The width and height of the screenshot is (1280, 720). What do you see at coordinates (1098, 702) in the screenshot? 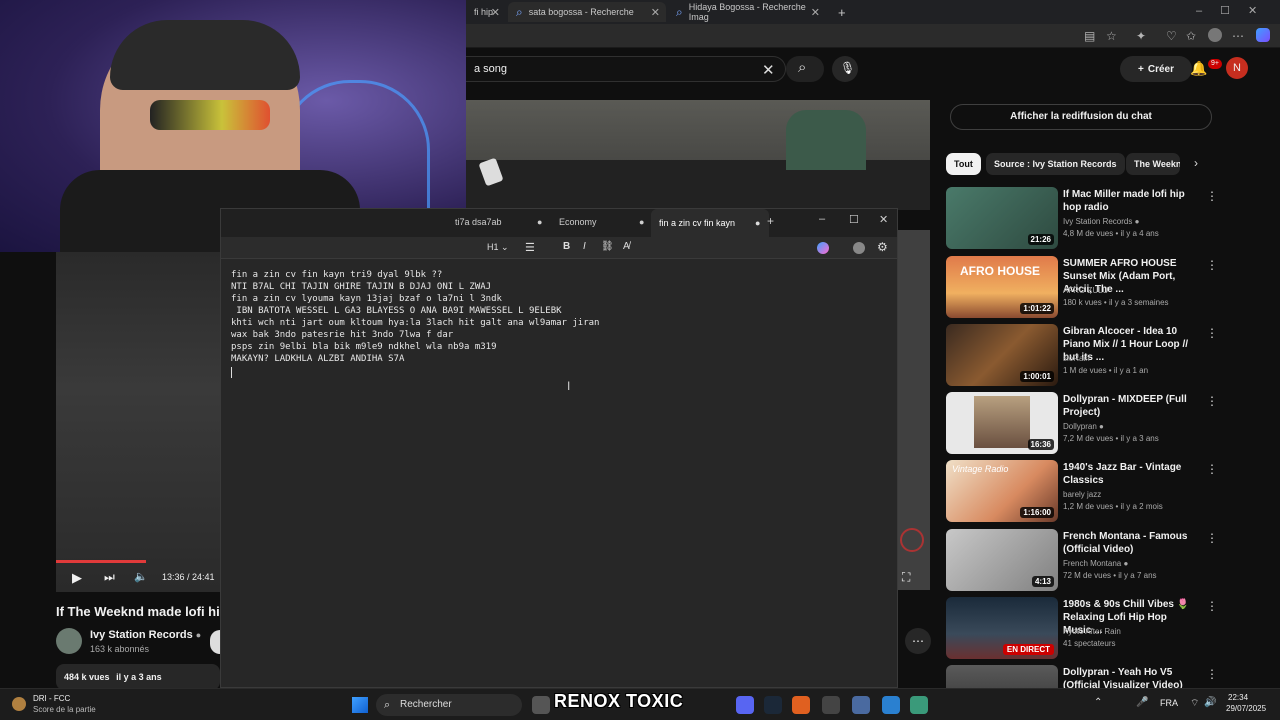
I see `chevron-up-icon: ⌃` at bounding box center [1098, 702].